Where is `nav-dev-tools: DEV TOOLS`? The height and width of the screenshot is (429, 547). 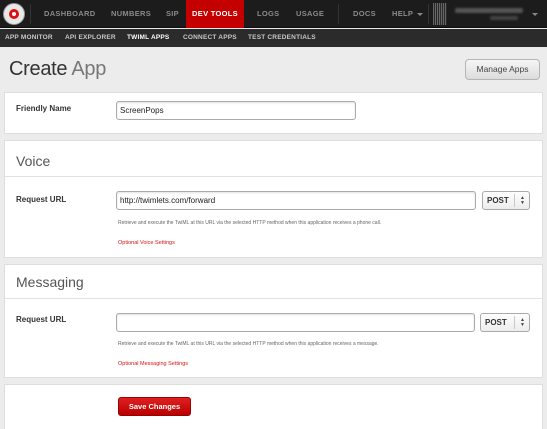 nav-dev-tools: DEV TOOLS is located at coordinates (215, 14).